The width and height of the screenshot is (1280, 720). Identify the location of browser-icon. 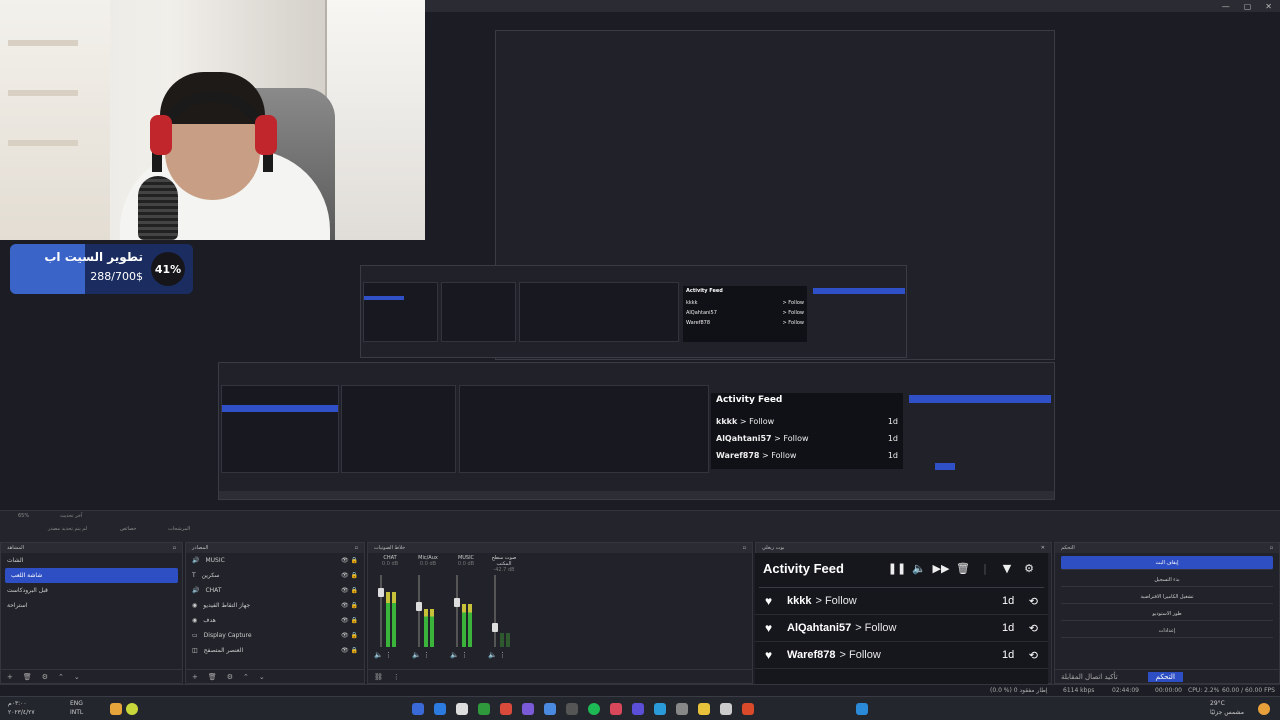
(550, 709).